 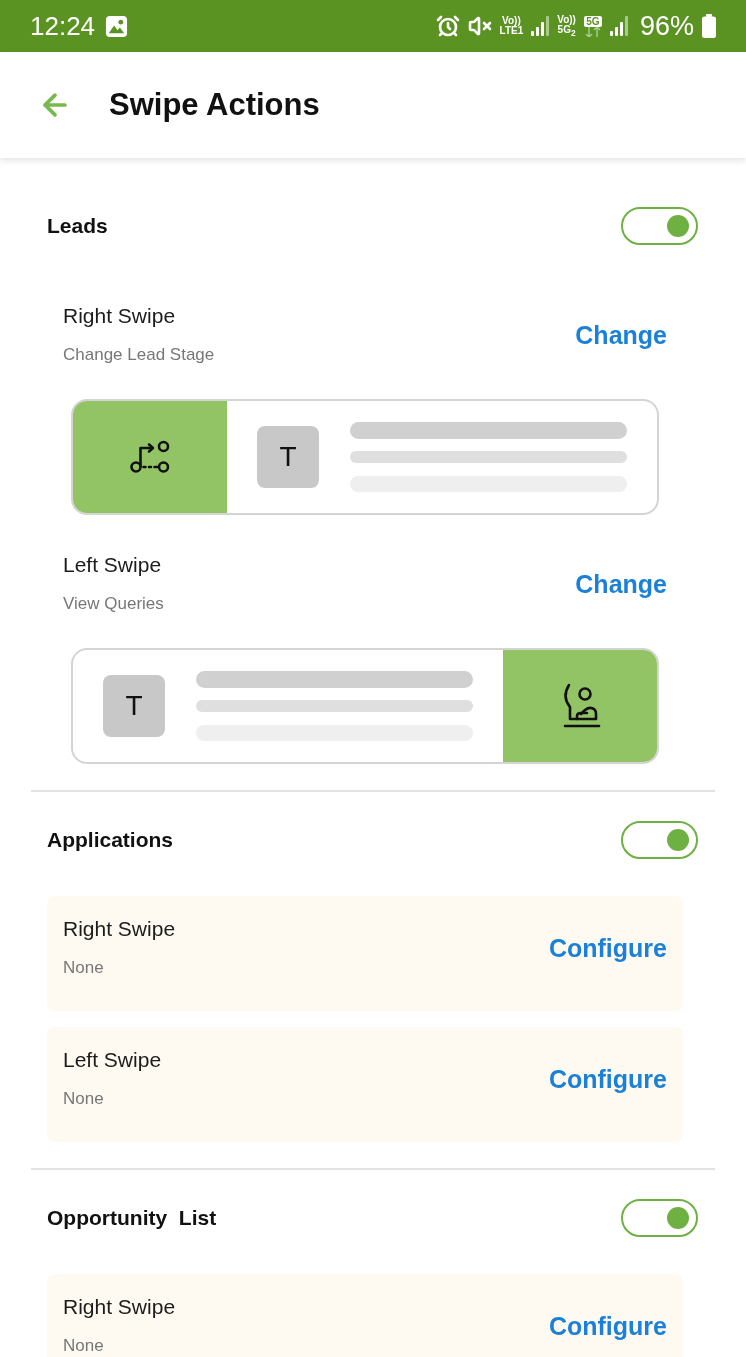 I want to click on page-title: Swipe Actions, so click(x=214, y=105).